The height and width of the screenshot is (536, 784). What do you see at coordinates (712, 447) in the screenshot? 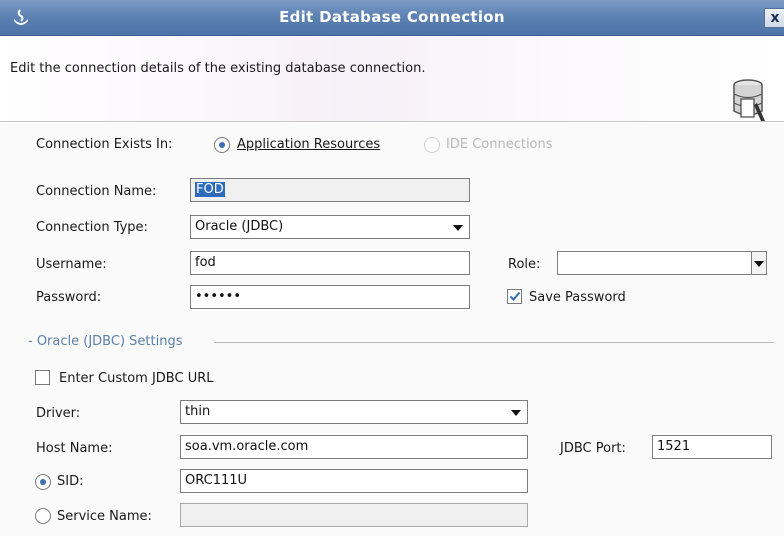
I see `jdbc-port-field: 1521` at bounding box center [712, 447].